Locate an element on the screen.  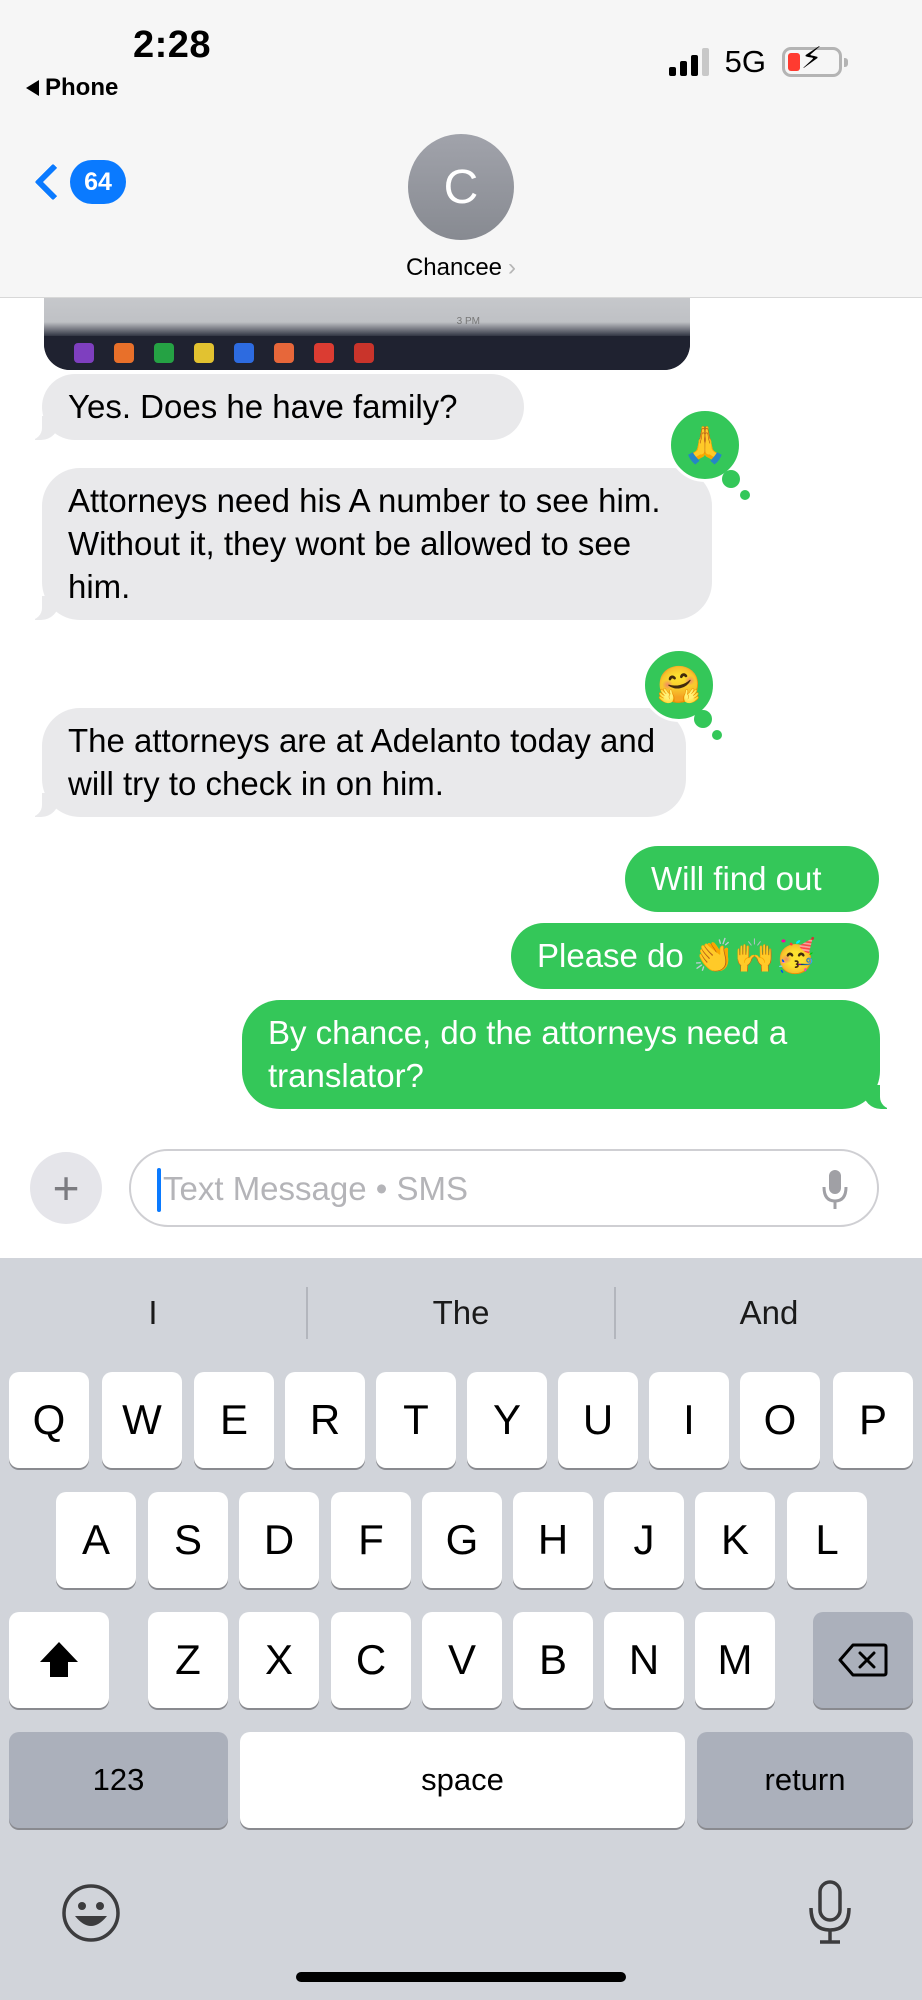
delete-key is located at coordinates (863, 1660).